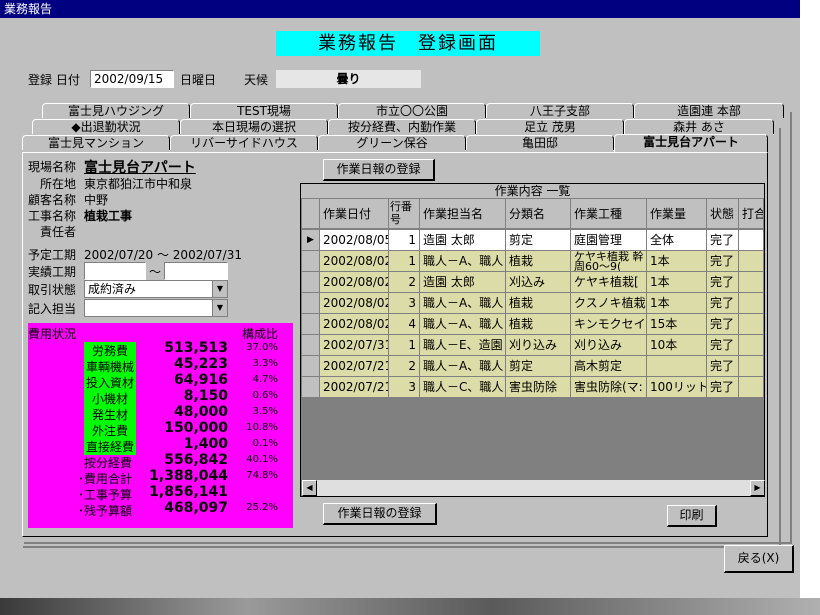 The width and height of the screenshot is (820, 615). Describe the element at coordinates (309, 488) in the screenshot. I see `scroll-left-icon: ◀` at that location.